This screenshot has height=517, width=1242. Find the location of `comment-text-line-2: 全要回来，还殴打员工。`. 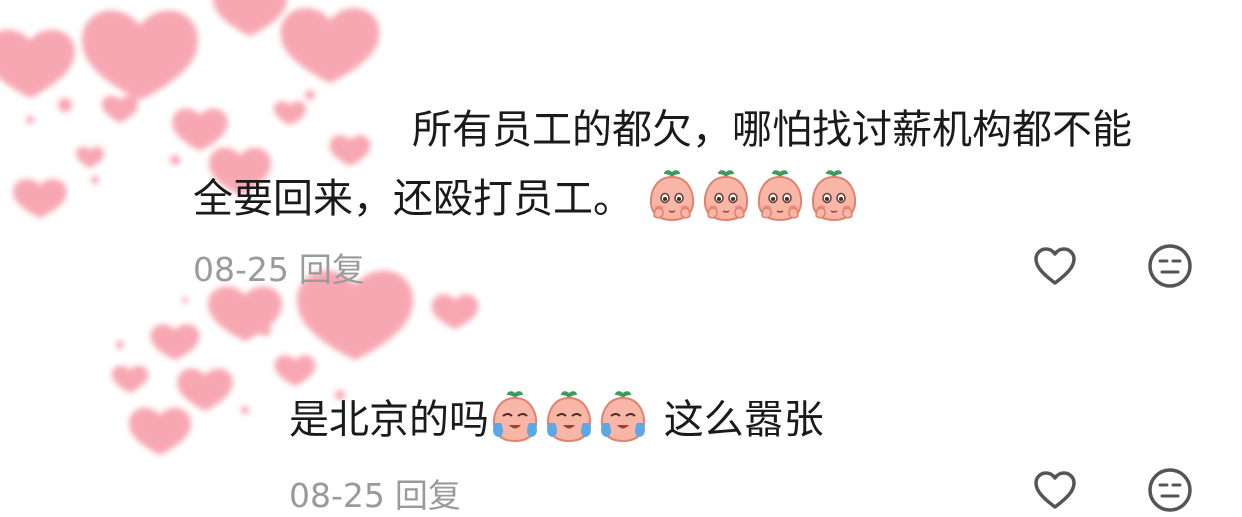

comment-text-line-2: 全要回来，还殴打员工。 is located at coordinates (527, 199).